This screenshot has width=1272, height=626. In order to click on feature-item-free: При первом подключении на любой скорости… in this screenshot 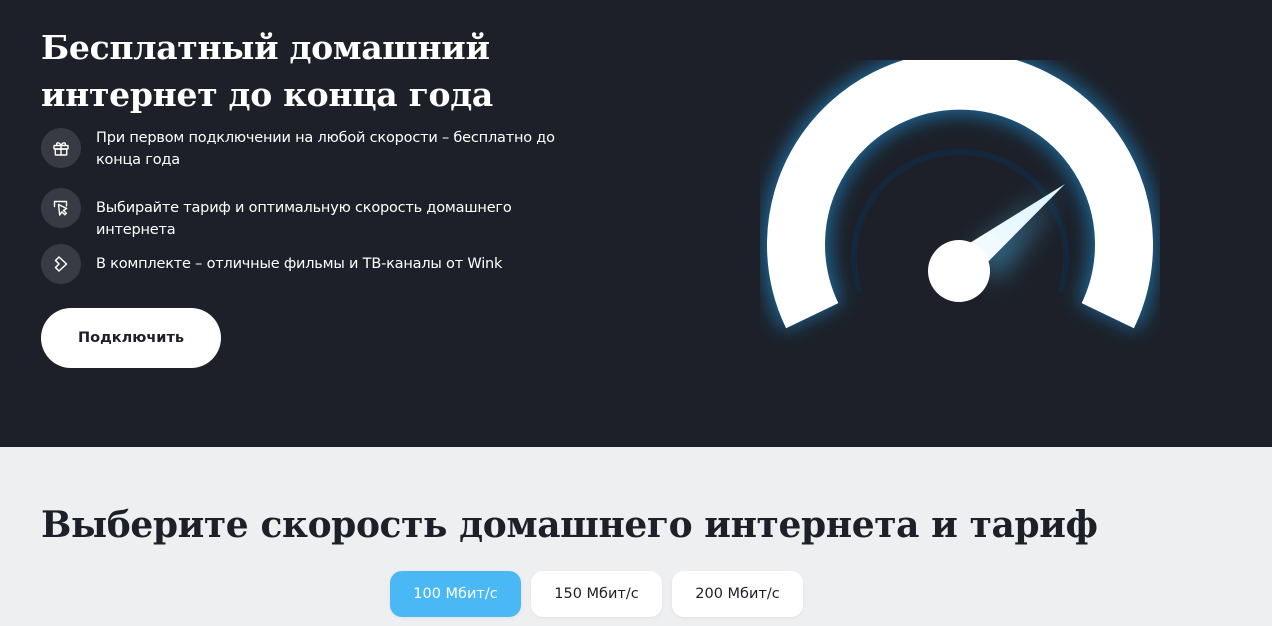, I will do `click(303, 149)`.